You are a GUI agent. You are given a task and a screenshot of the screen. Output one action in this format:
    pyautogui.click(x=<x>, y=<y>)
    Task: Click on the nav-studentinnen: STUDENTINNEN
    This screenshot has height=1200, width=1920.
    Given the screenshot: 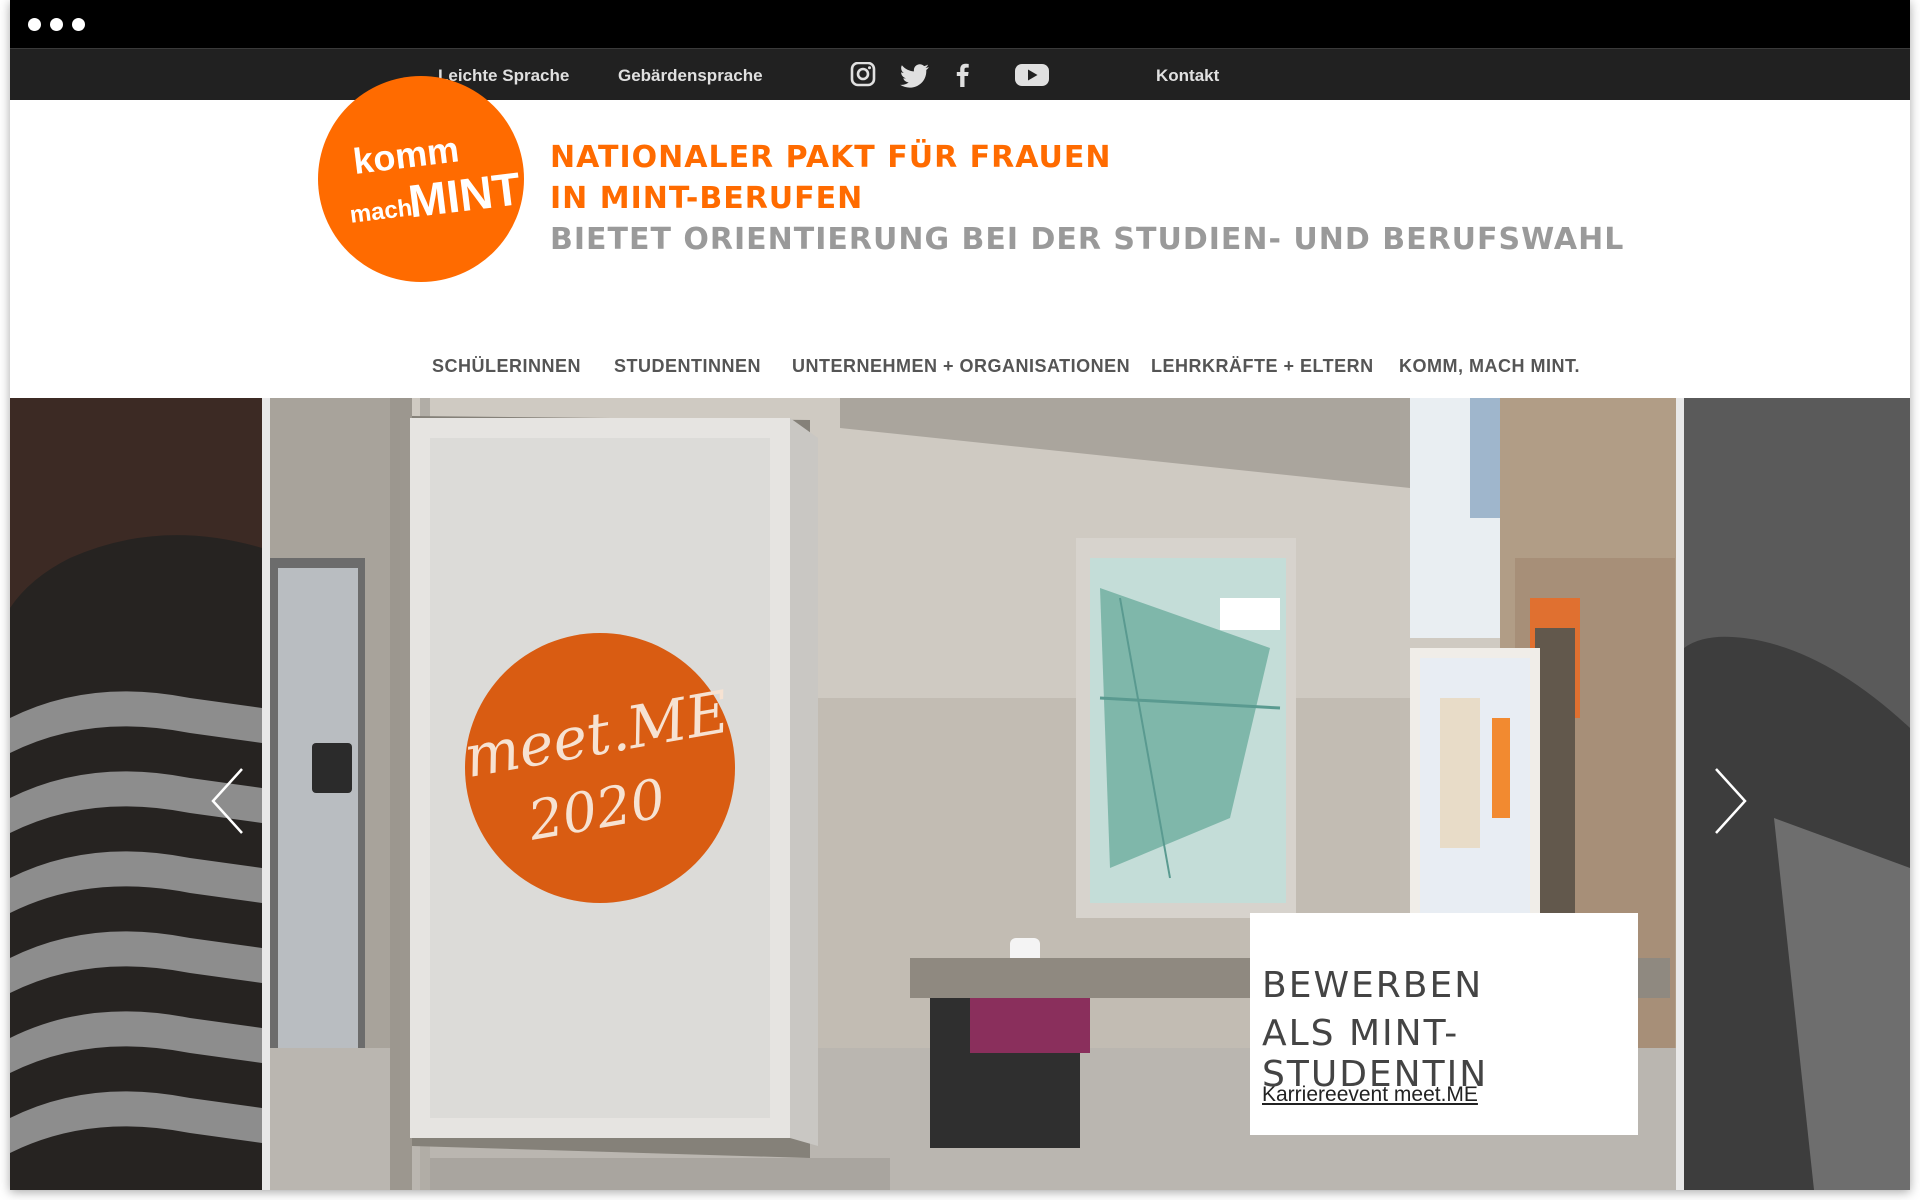 What is the action you would take?
    pyautogui.click(x=687, y=366)
    